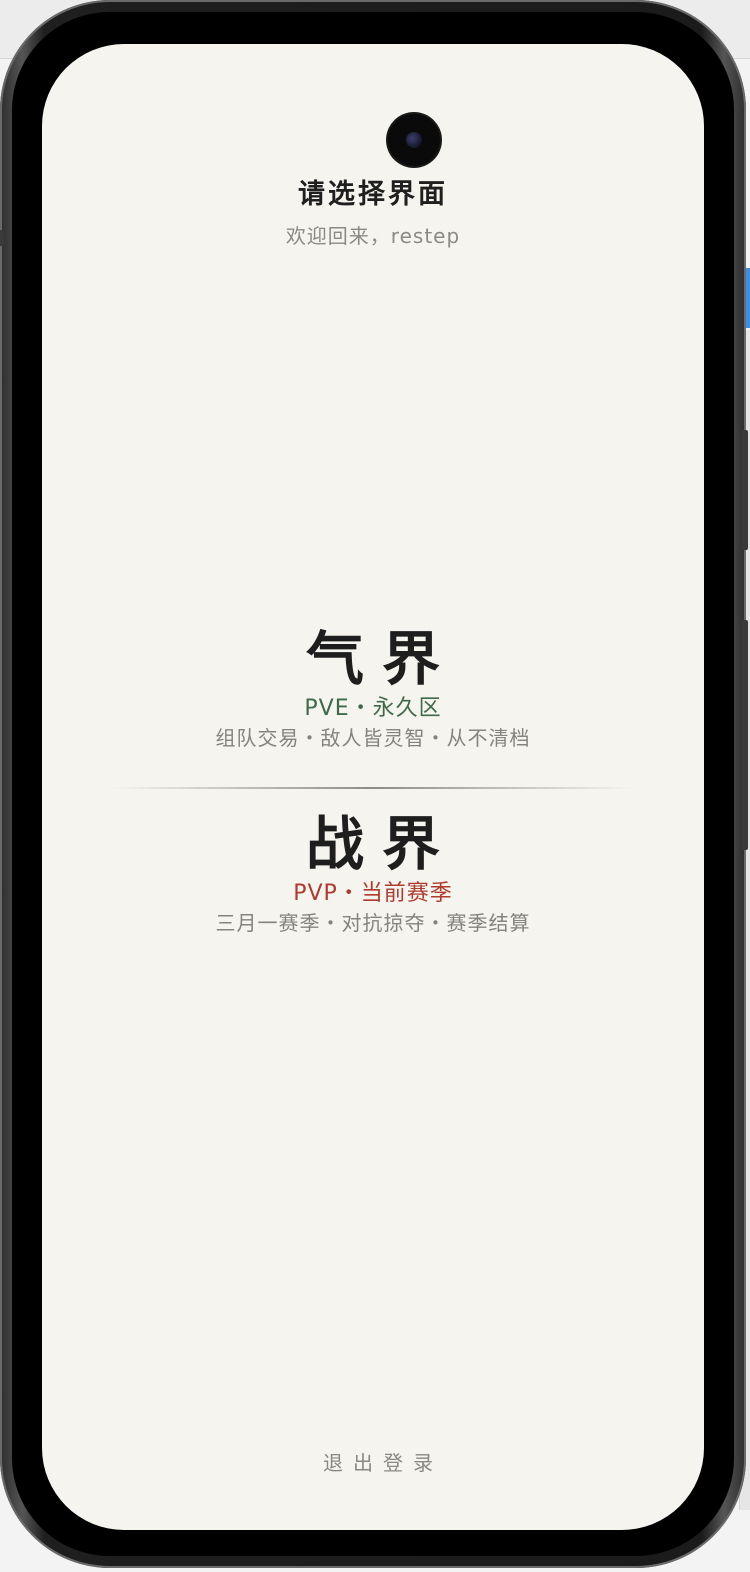 Image resolution: width=750 pixels, height=1572 pixels. Describe the element at coordinates (373, 1461) in the screenshot. I see `logout-button: 退出登录` at that location.